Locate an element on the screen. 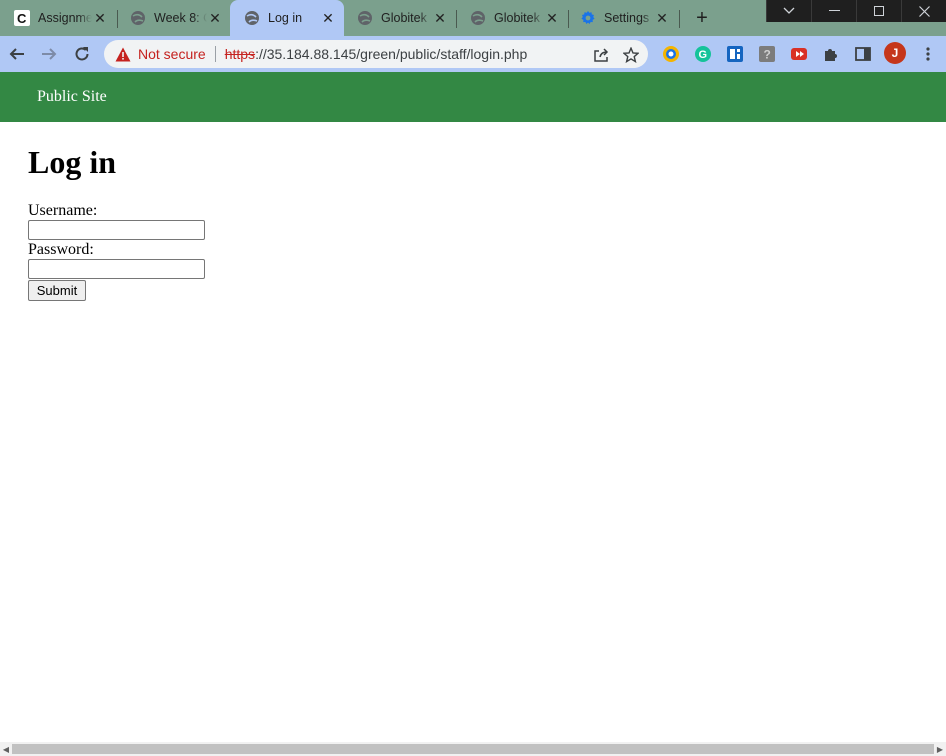 This screenshot has width=946, height=756. divider is located at coordinates (215, 54).